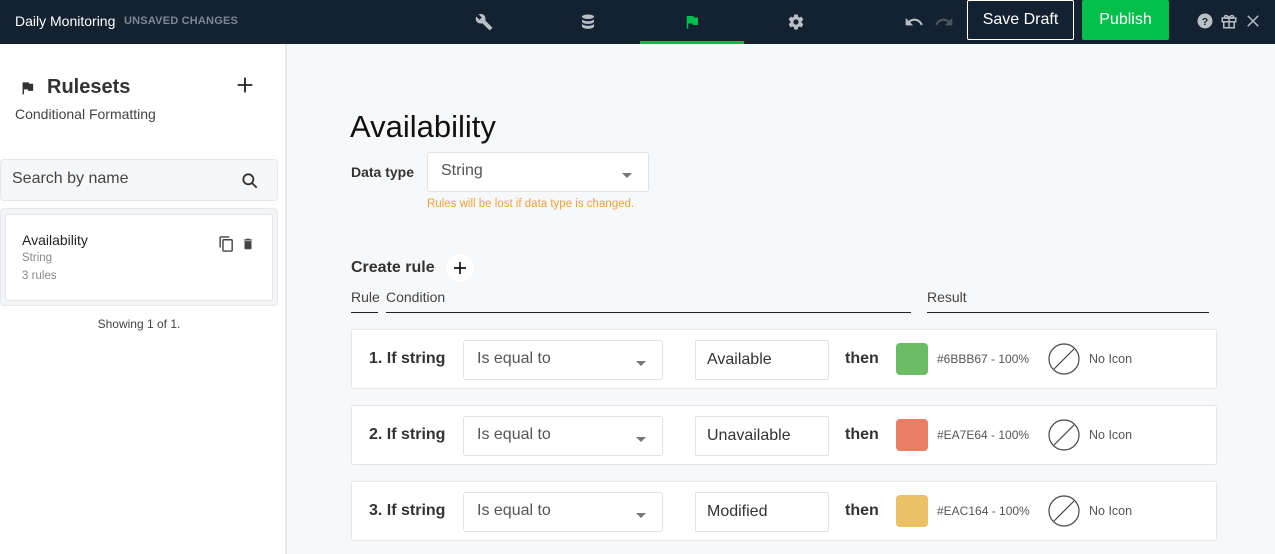 This screenshot has height=554, width=1275. I want to click on search-box, so click(139, 180).